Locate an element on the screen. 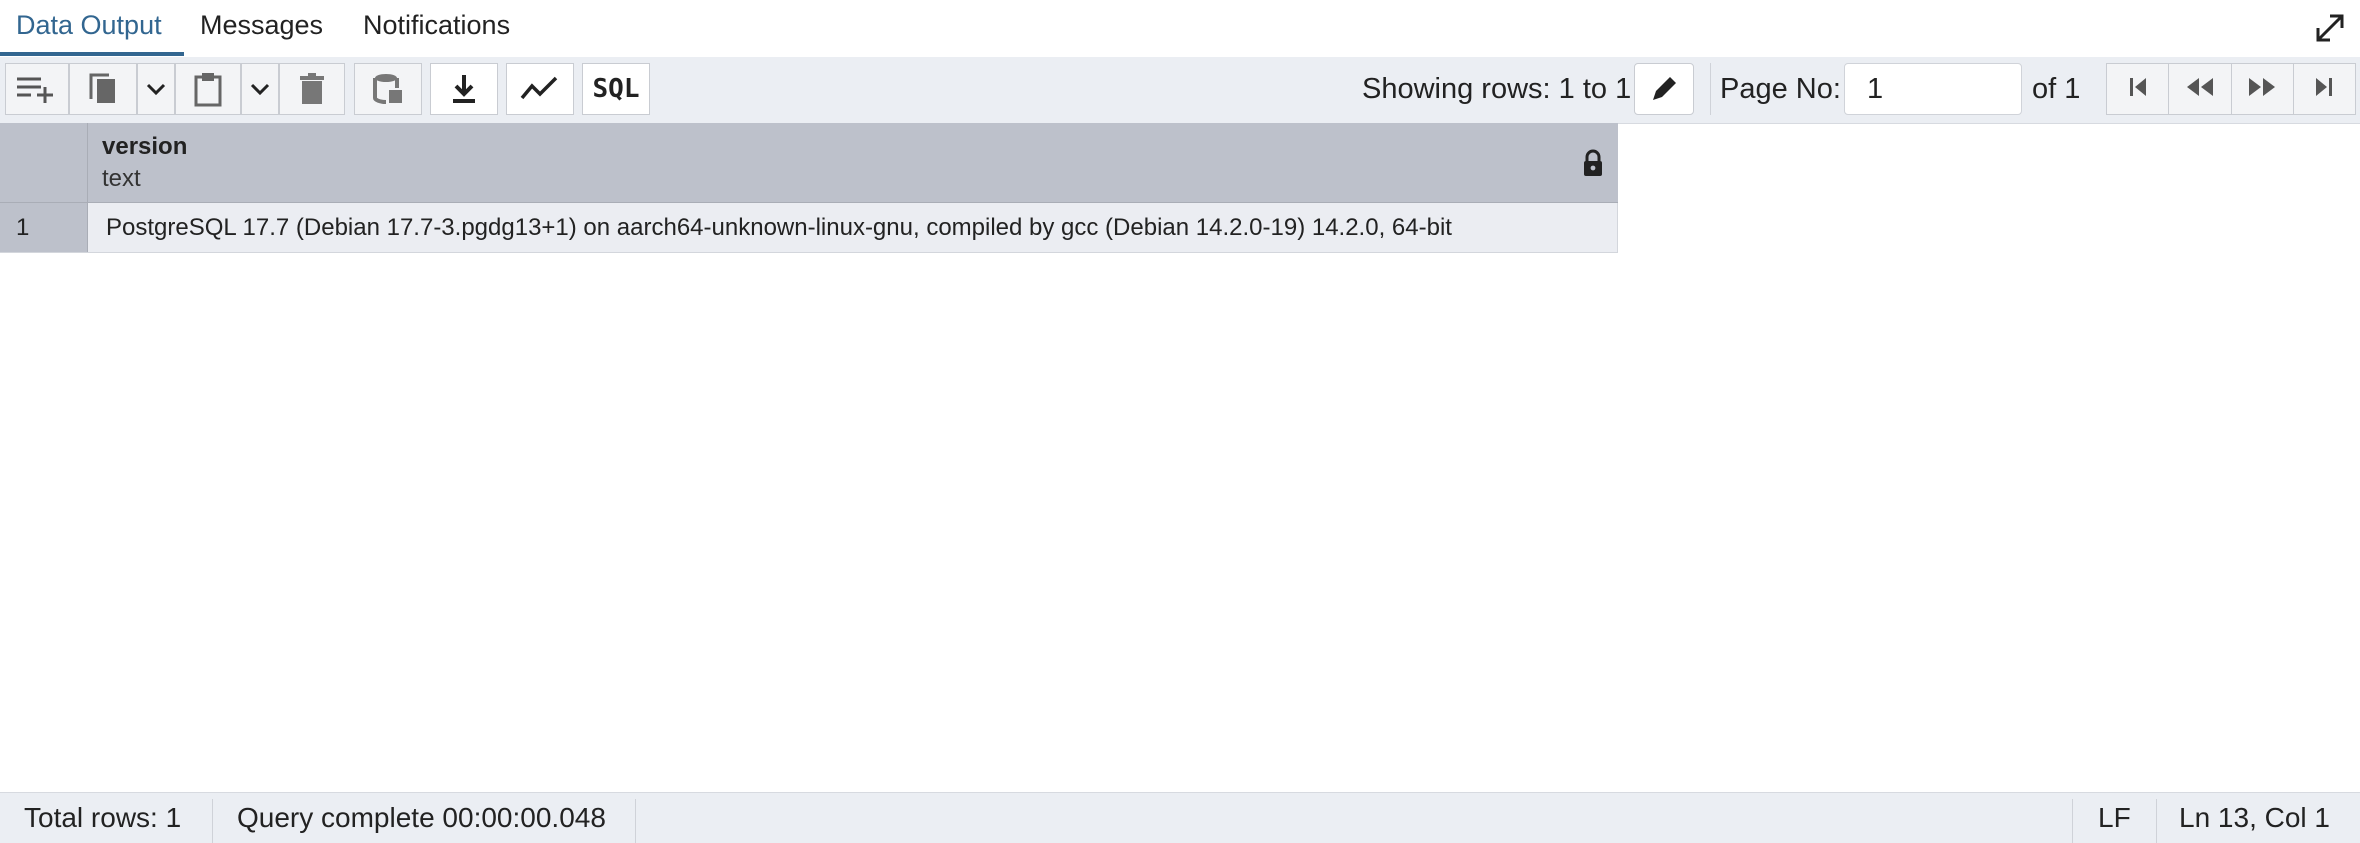 Image resolution: width=2360 pixels, height=843 pixels. grid-header-row: version text is located at coordinates (809, 163).